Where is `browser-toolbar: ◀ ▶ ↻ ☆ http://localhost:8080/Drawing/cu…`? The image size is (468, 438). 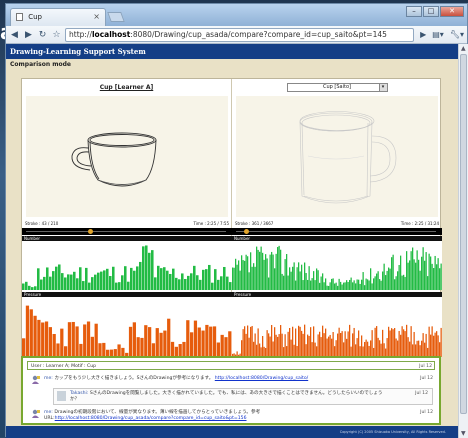
browser-toolbar: ◀ ▶ ↻ ☆ http://localhost:8080/Drawing/cu… is located at coordinates (236, 35).